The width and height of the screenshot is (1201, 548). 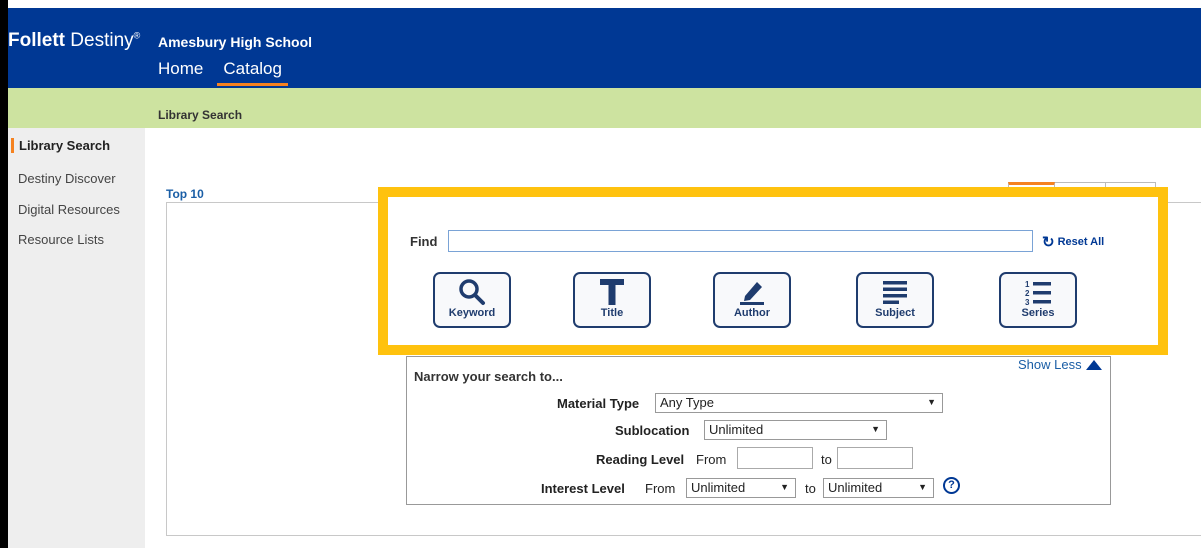 I want to click on svg-text: 3, so click(x=1027, y=302).